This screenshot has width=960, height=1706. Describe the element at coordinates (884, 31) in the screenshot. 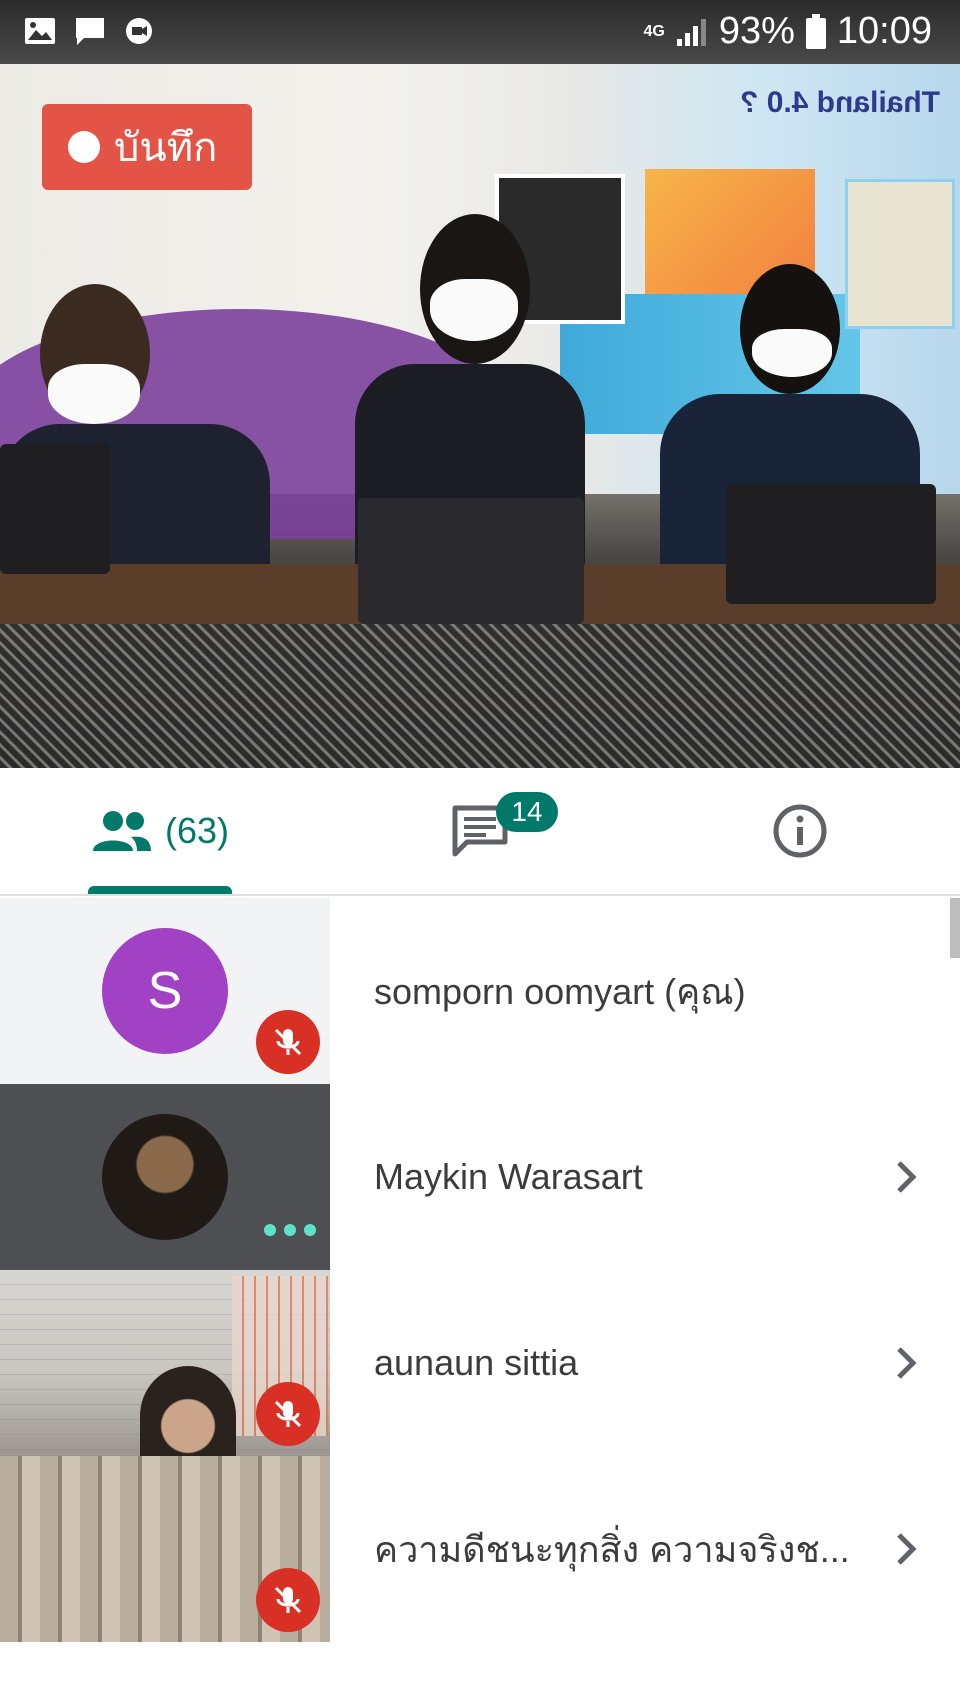

I see `clock: 10:09` at that location.